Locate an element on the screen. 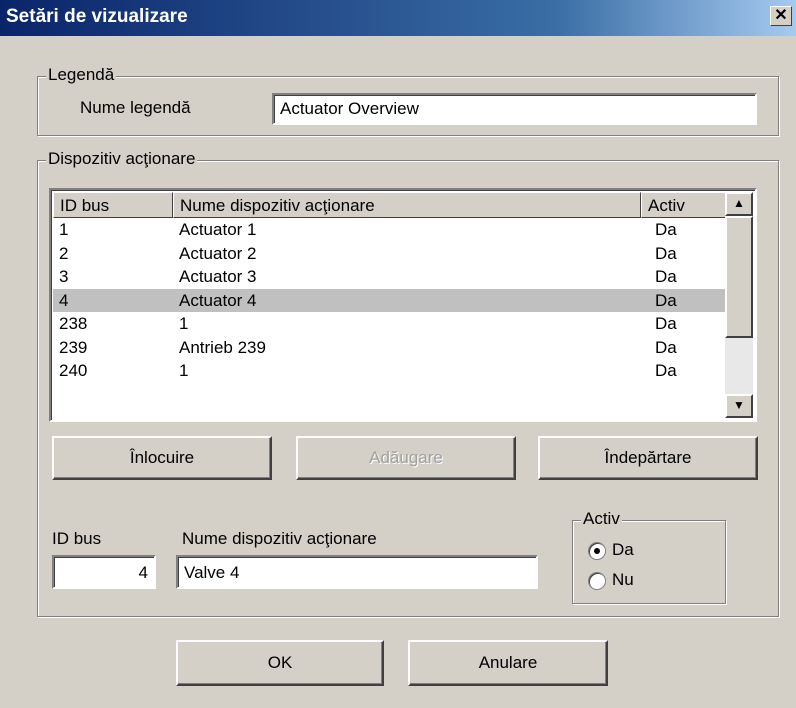  add-button-label: Adăugare is located at coordinates (406, 457).